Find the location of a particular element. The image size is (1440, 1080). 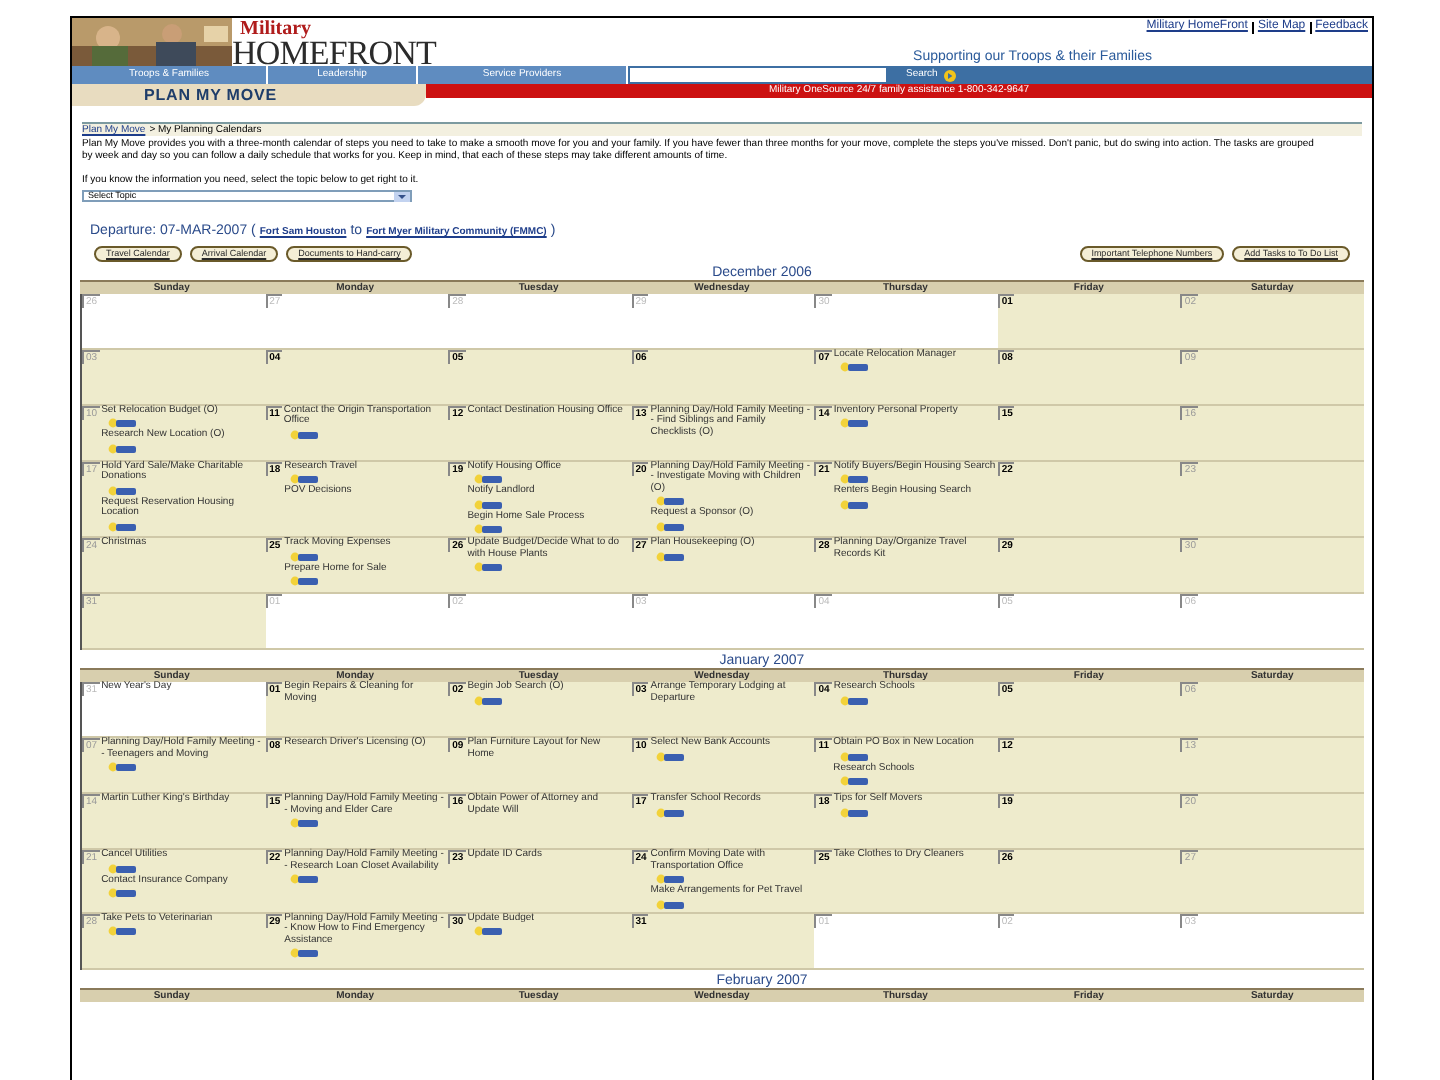

dropdown-icon is located at coordinates (402, 196).